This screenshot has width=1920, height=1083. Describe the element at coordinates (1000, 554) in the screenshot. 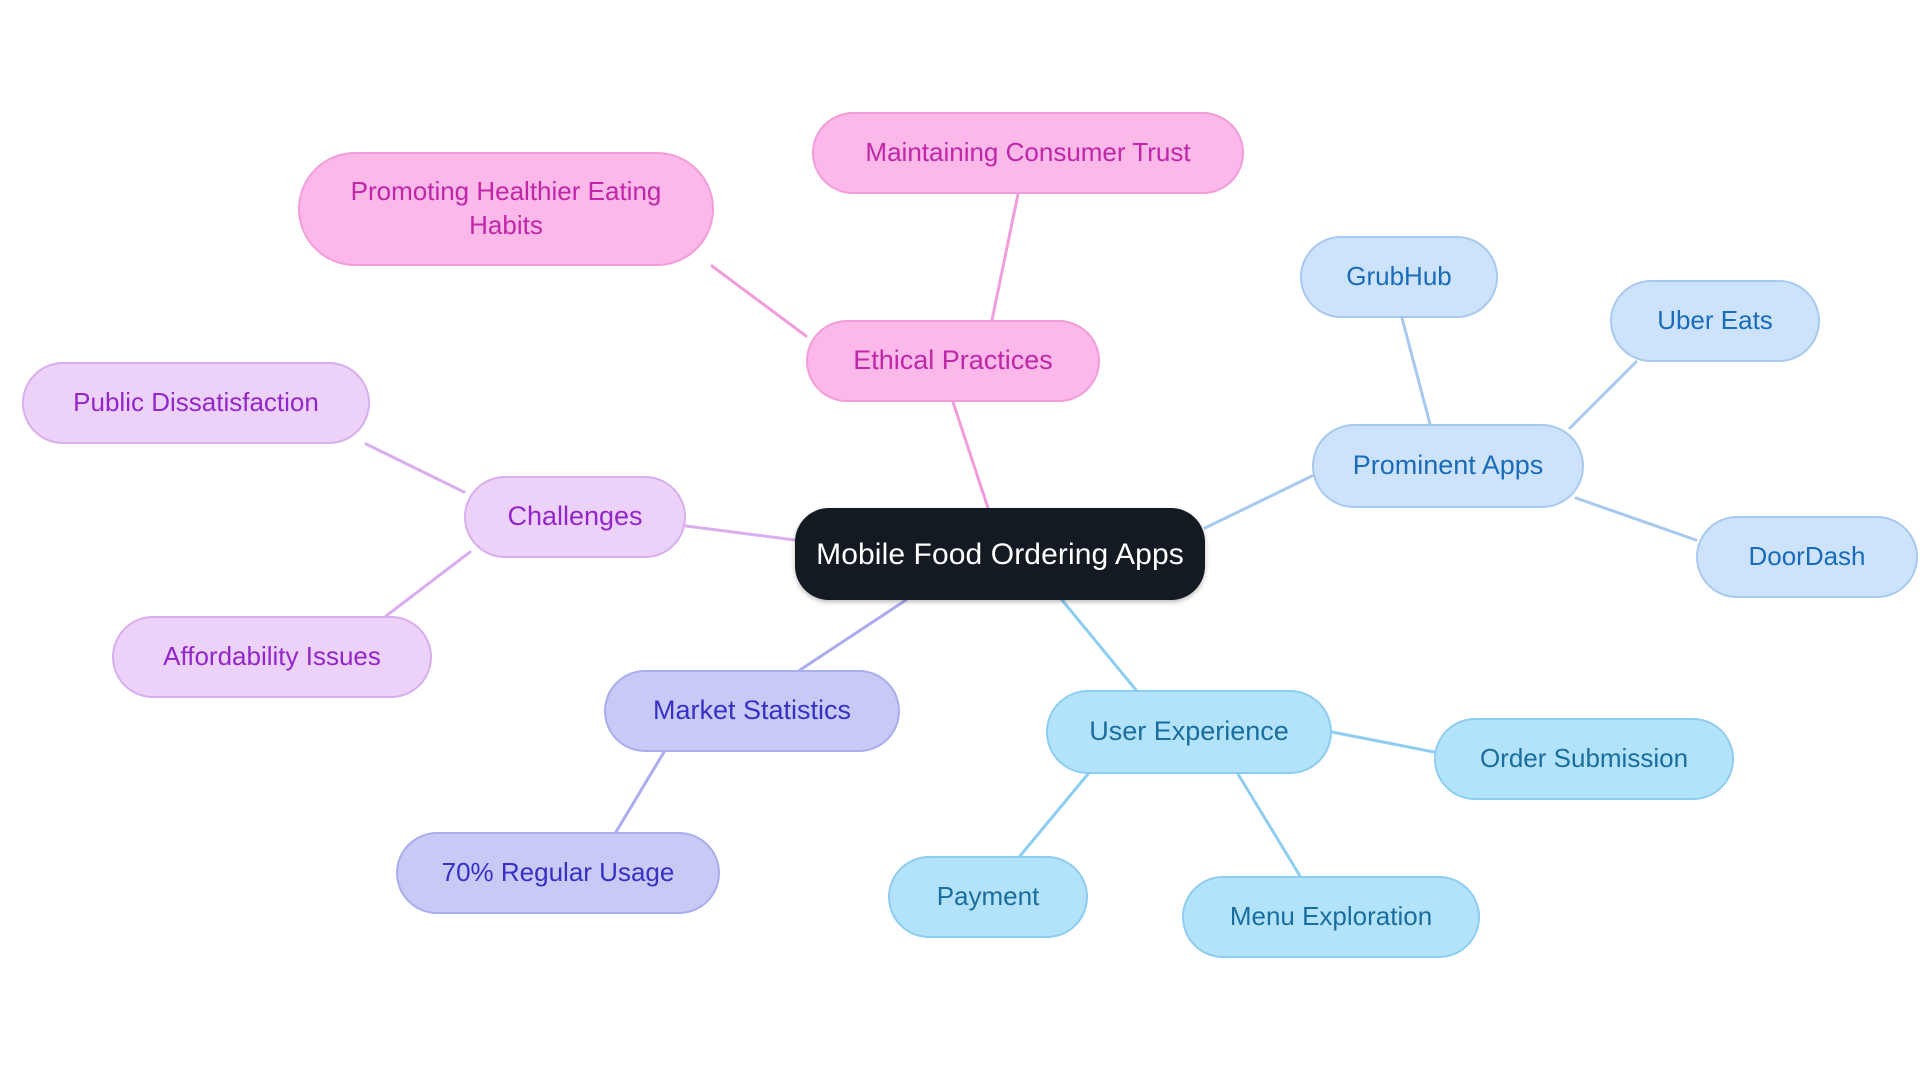

I see `node-root: Mobile Food Ordering Apps` at that location.